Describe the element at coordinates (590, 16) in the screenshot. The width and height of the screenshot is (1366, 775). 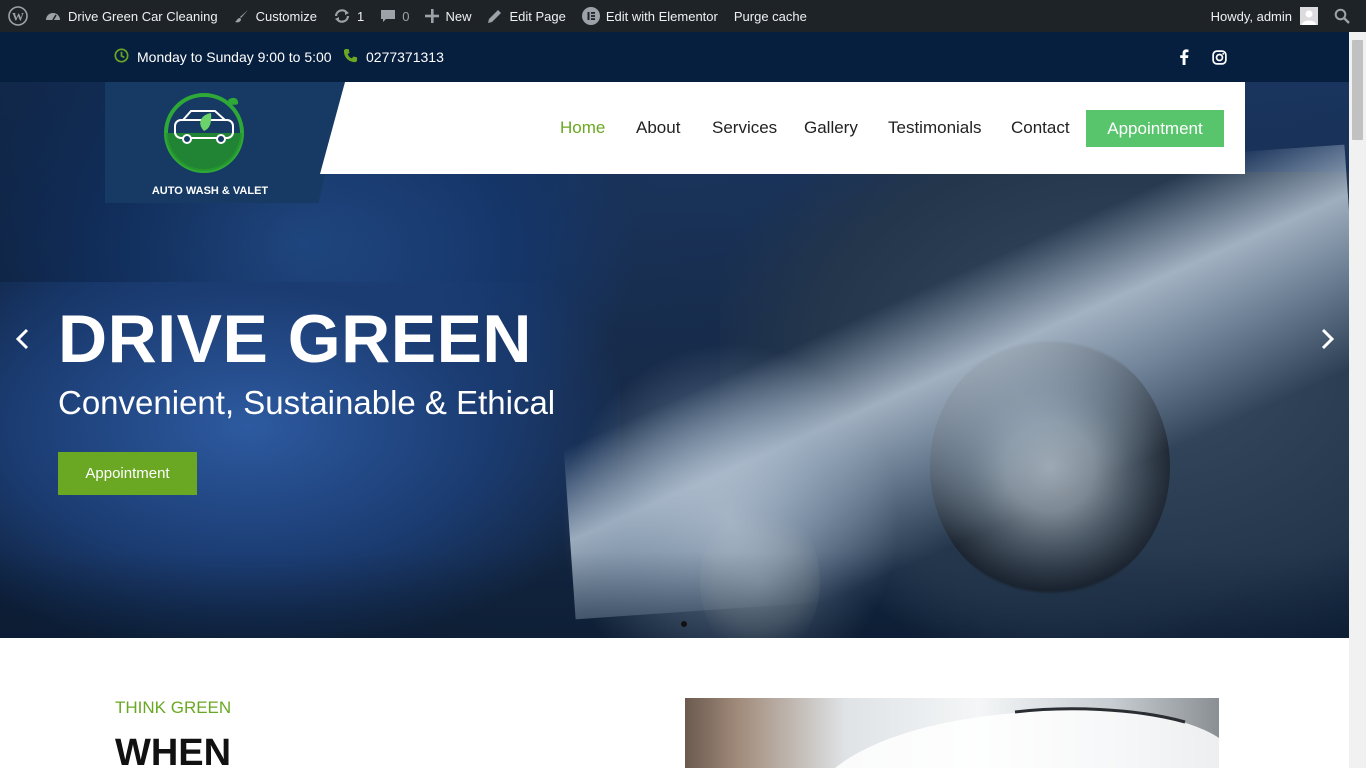
I see `elementor-icon` at that location.